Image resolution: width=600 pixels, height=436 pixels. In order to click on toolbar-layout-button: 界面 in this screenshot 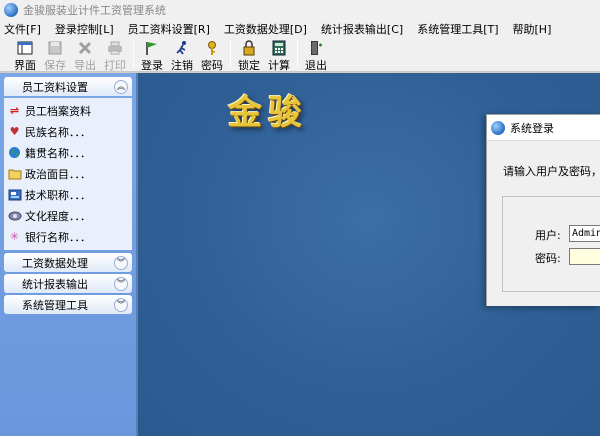, I will do `click(25, 56)`.